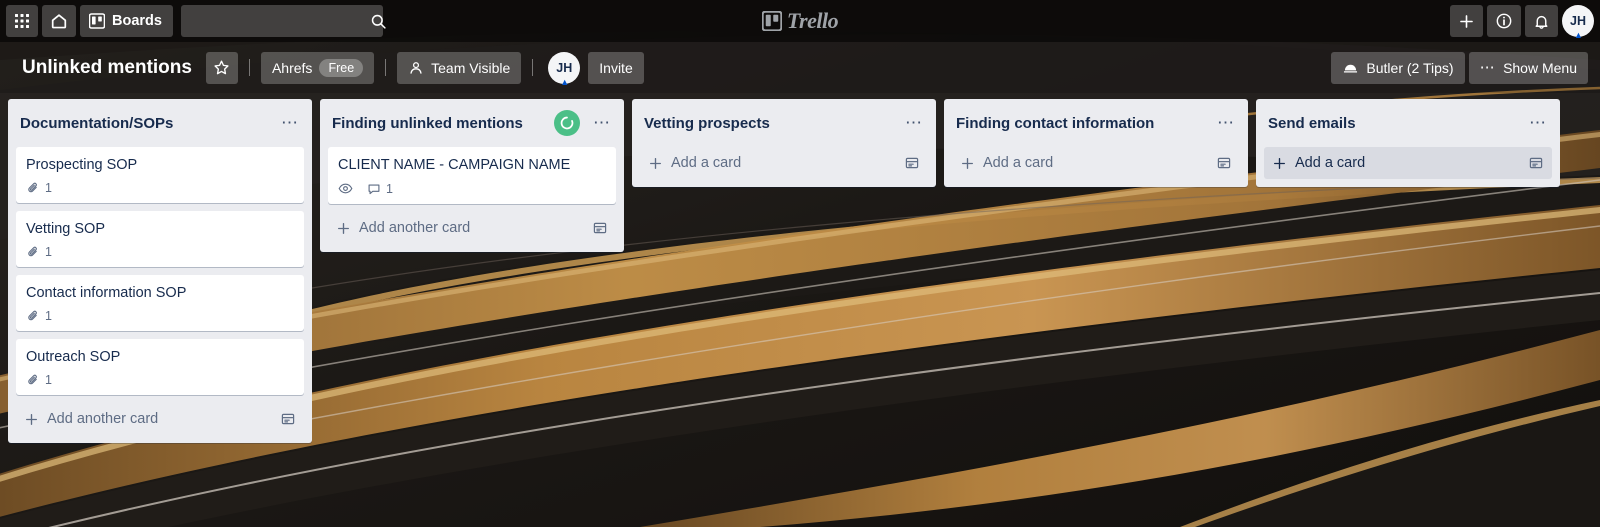 Image resolution: width=1600 pixels, height=527 pixels. What do you see at coordinates (82, 165) in the screenshot?
I see `card-title: Prospecting SOP` at bounding box center [82, 165].